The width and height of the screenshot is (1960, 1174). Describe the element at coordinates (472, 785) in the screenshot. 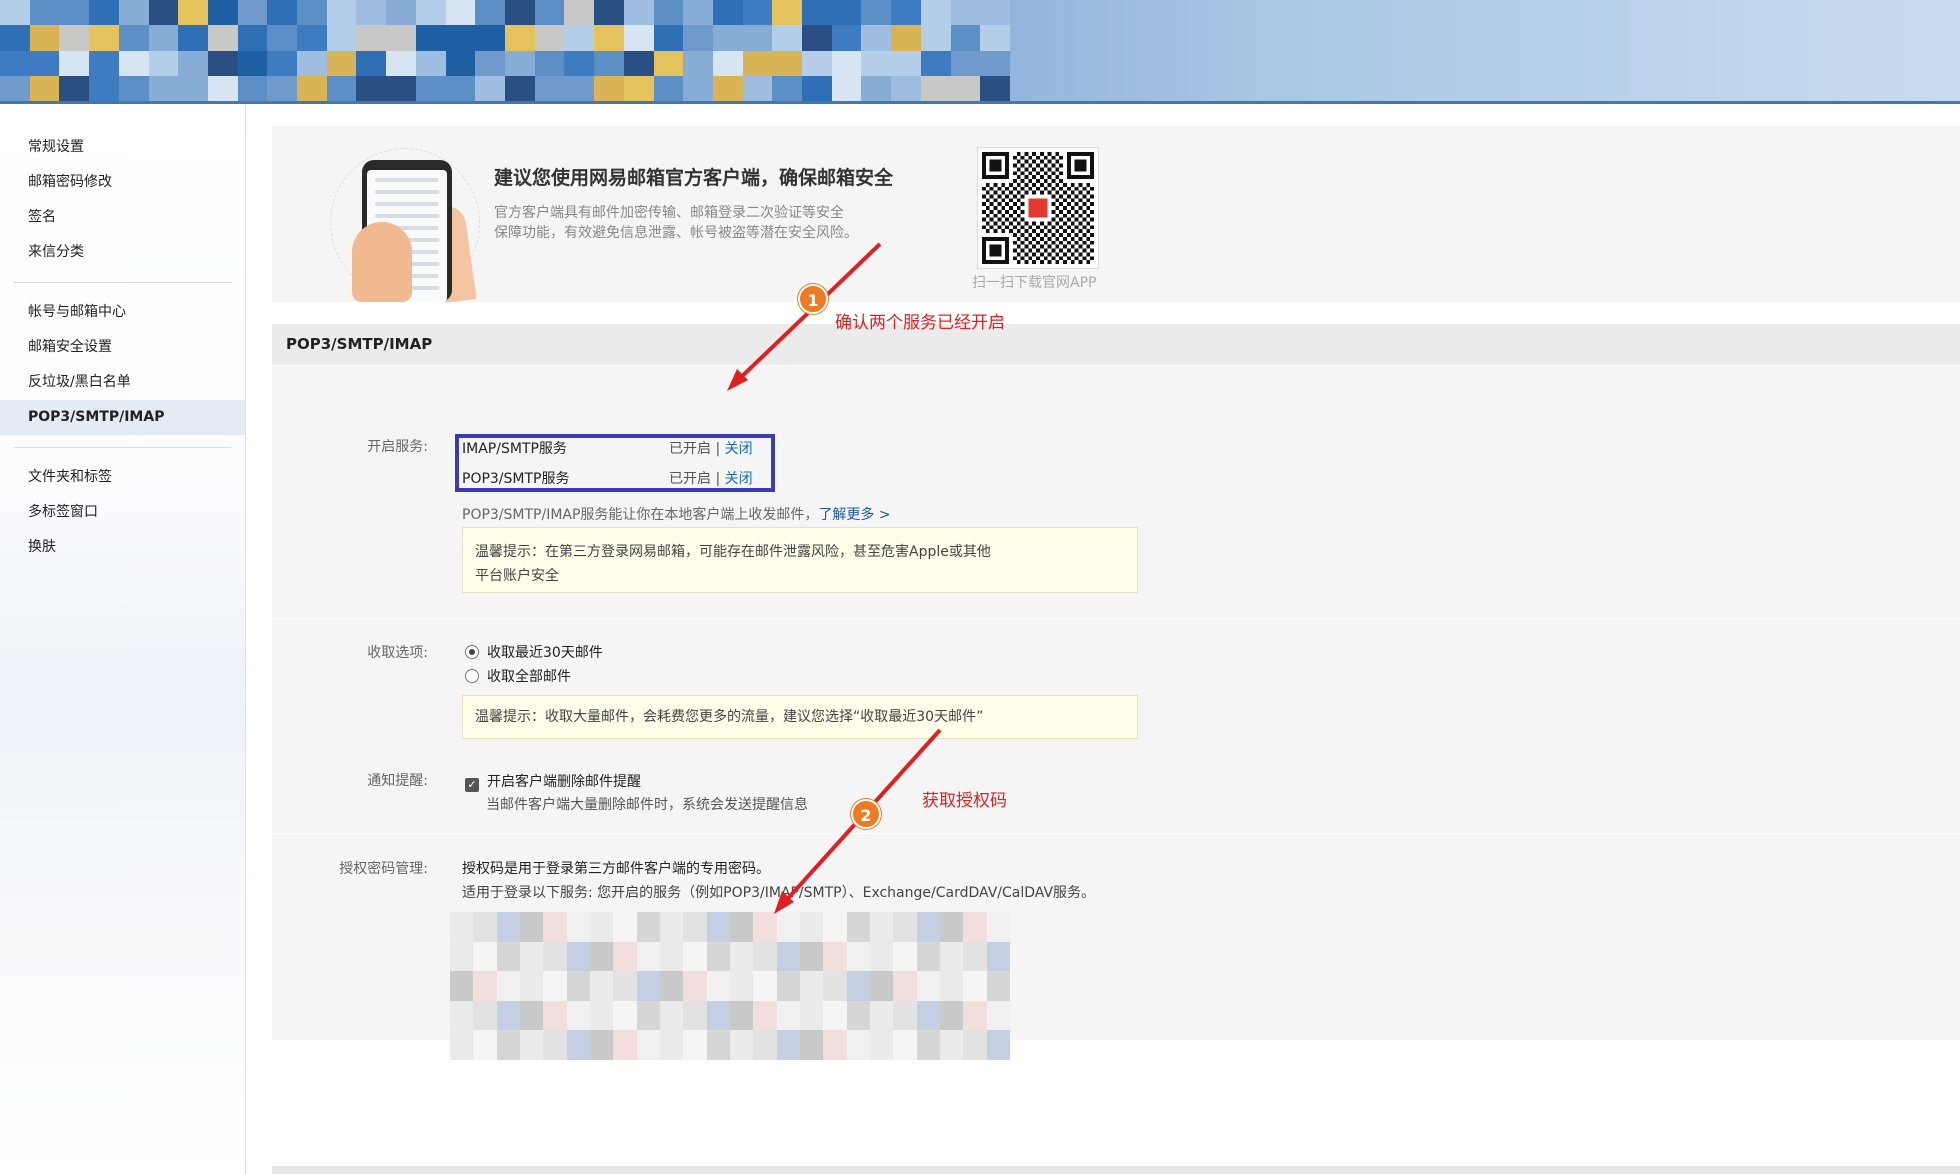

I see `checkbox-checked-icon: ✓` at that location.